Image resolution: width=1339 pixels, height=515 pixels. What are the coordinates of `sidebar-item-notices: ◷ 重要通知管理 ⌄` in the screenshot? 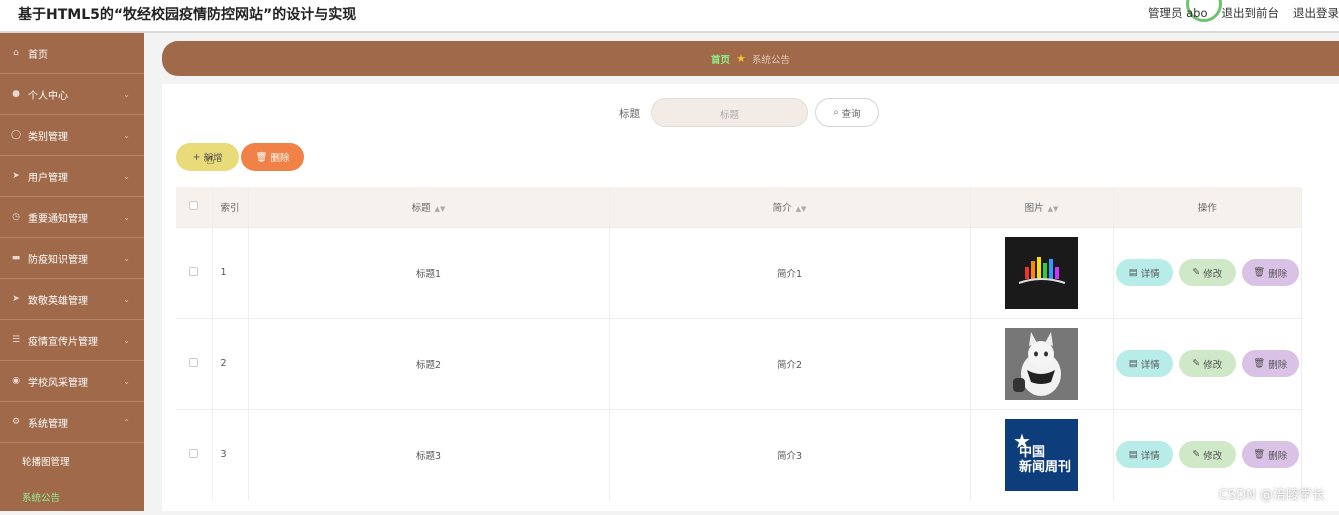 It's located at (72, 217).